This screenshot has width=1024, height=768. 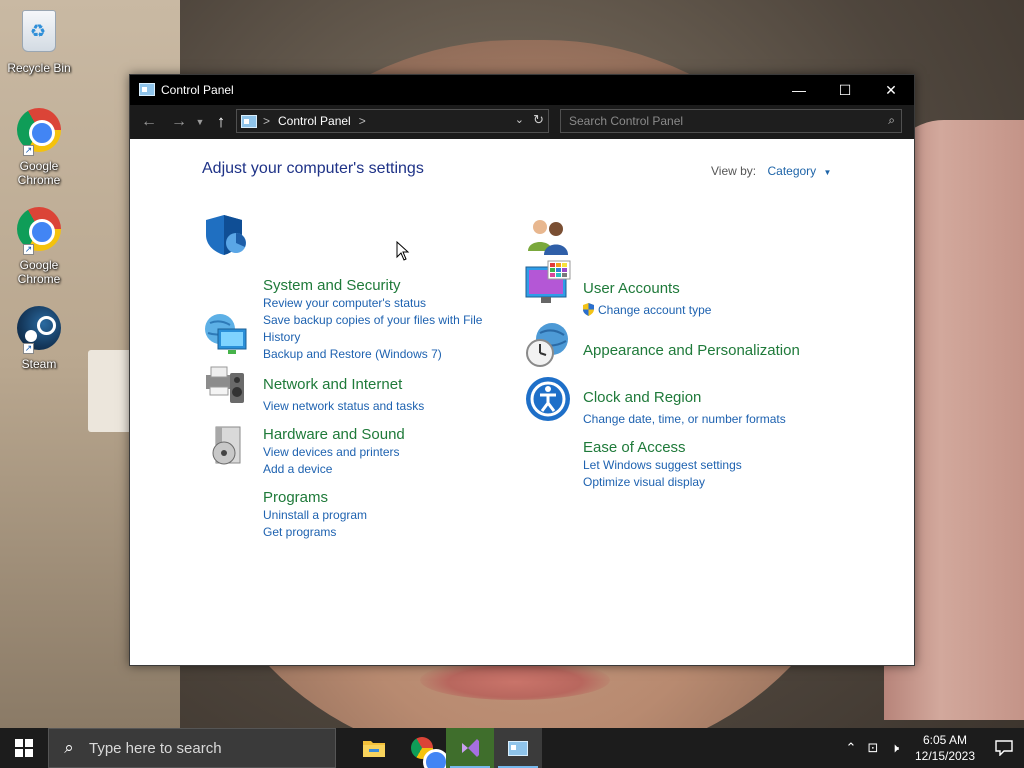 I want to click on minimize-button: —, so click(x=799, y=90).